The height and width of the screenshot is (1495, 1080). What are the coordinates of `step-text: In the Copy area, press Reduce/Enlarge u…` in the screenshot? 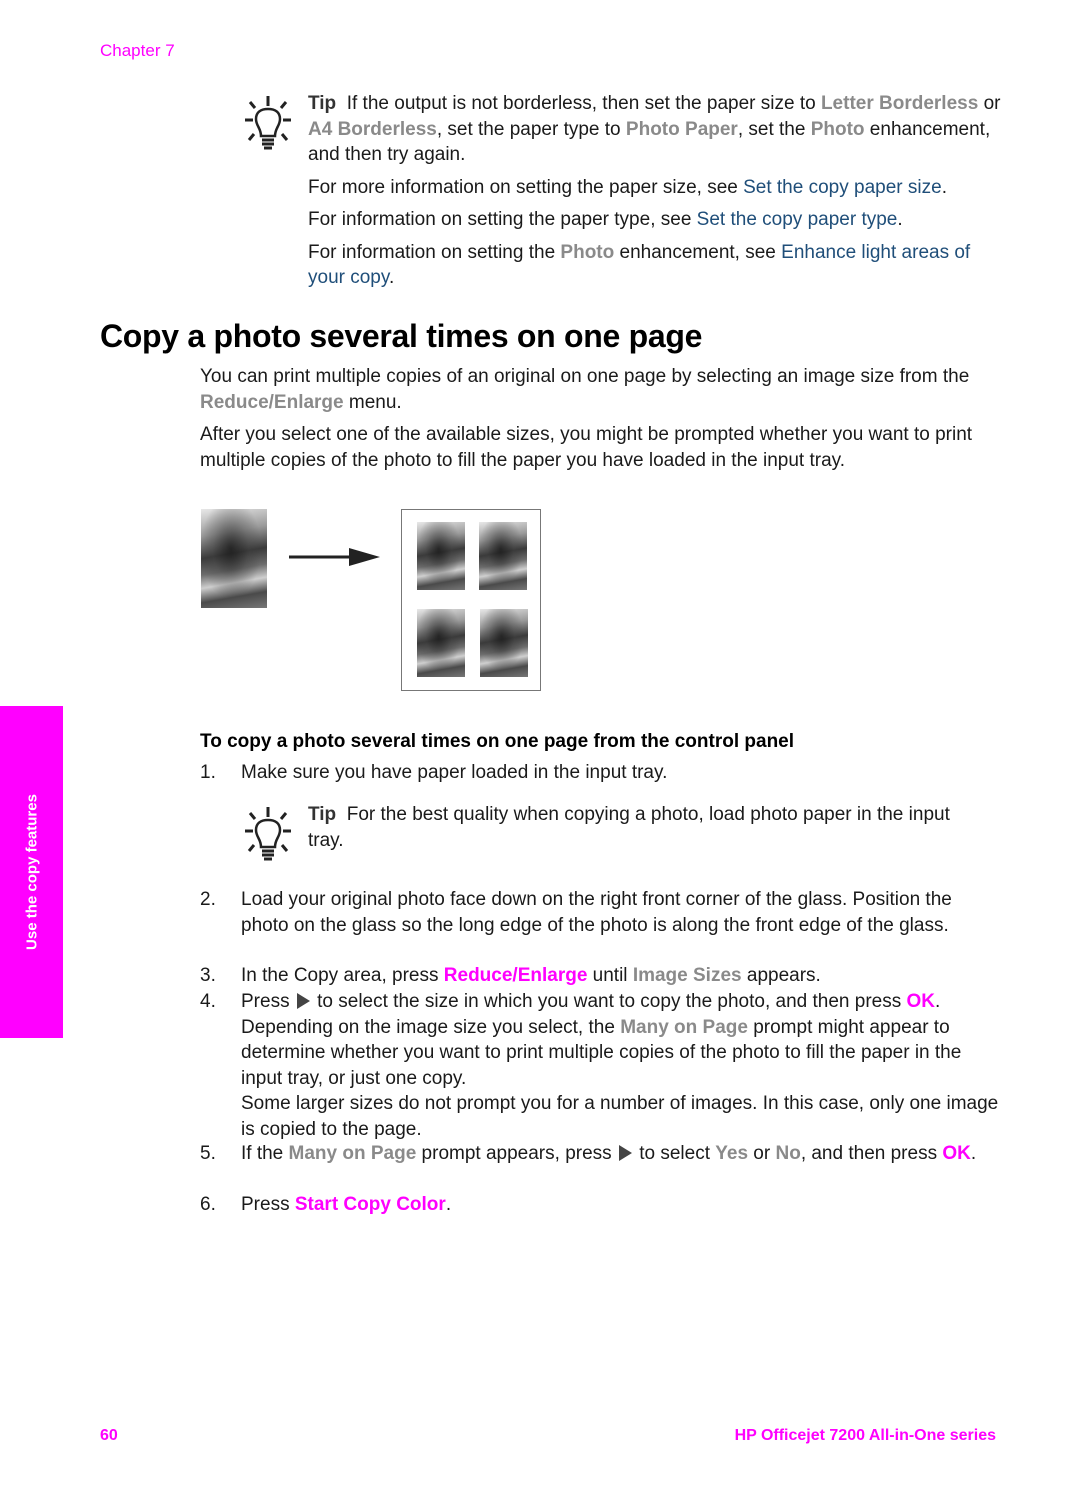 It's located at (620, 976).